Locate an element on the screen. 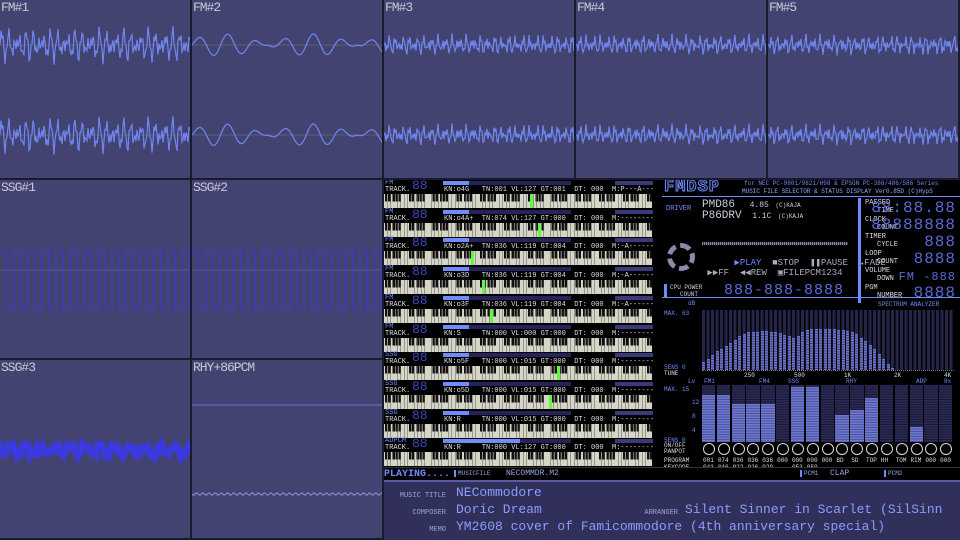 The width and height of the screenshot is (960, 540). status-pgm: PGM NUMBER 8888 is located at coordinates (908, 293).